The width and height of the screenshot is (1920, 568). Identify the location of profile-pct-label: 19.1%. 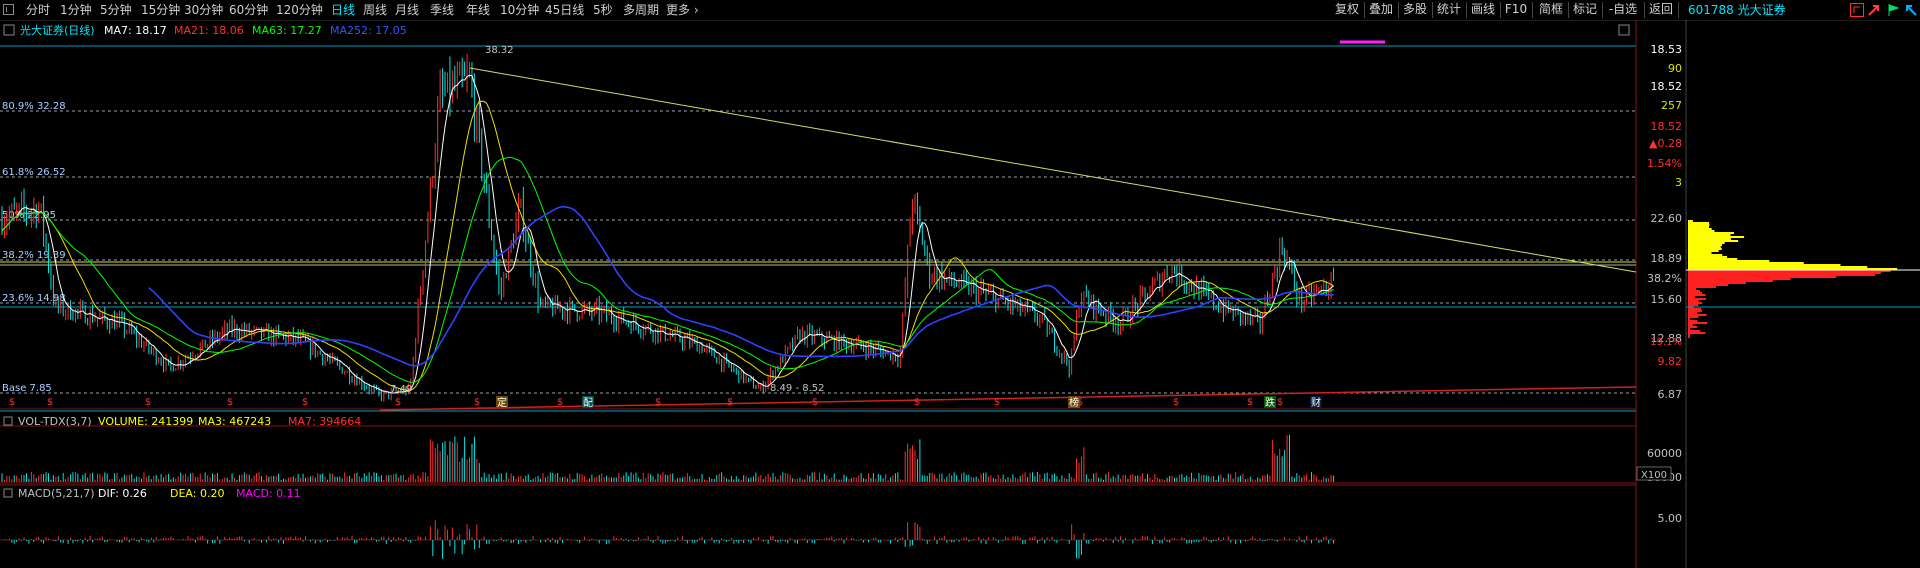
(1666, 342).